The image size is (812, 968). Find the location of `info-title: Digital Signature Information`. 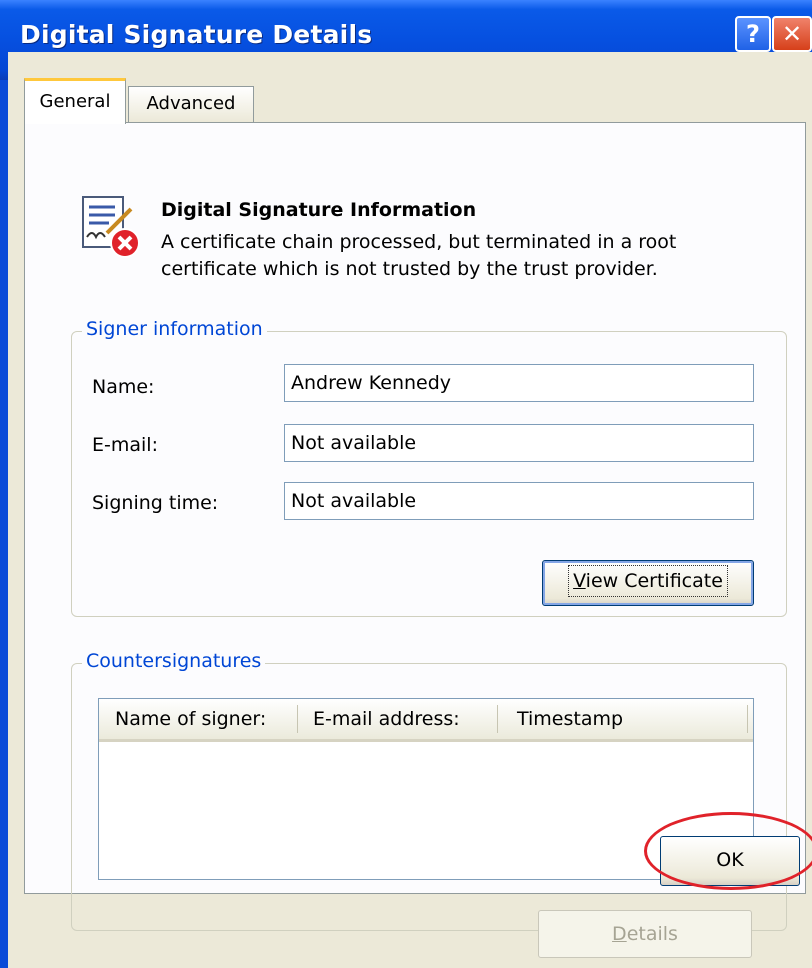

info-title: Digital Signature Information is located at coordinates (319, 210).